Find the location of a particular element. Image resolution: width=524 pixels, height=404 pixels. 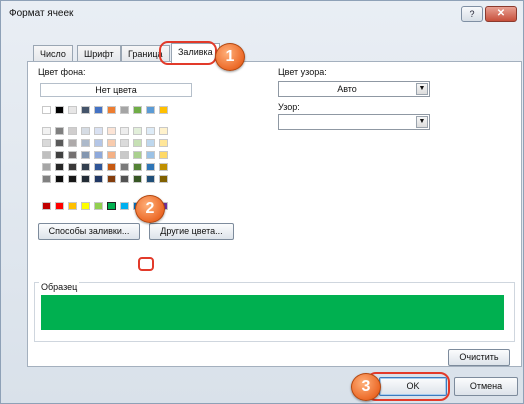

pattern-color-select: Авто ▼ is located at coordinates (354, 89).